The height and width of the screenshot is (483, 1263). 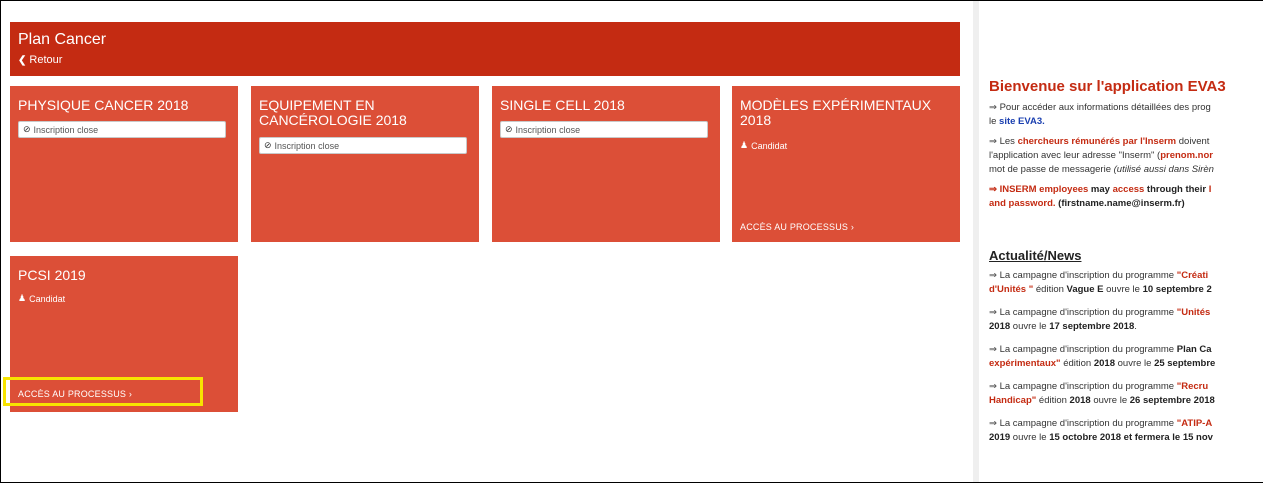 I want to click on page-title: Plan Cancer, so click(x=62, y=39).